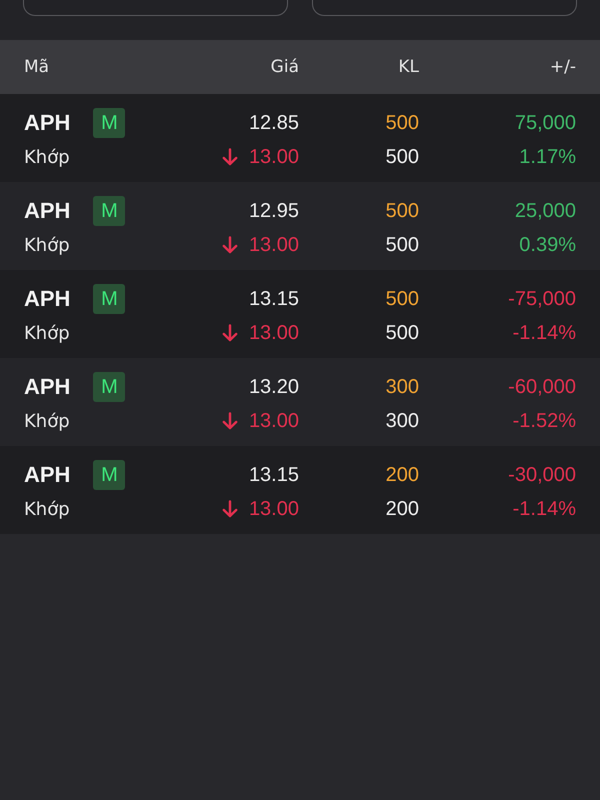 This screenshot has height=800, width=600. Describe the element at coordinates (542, 299) in the screenshot. I see `change-value: -75,000` at that location.